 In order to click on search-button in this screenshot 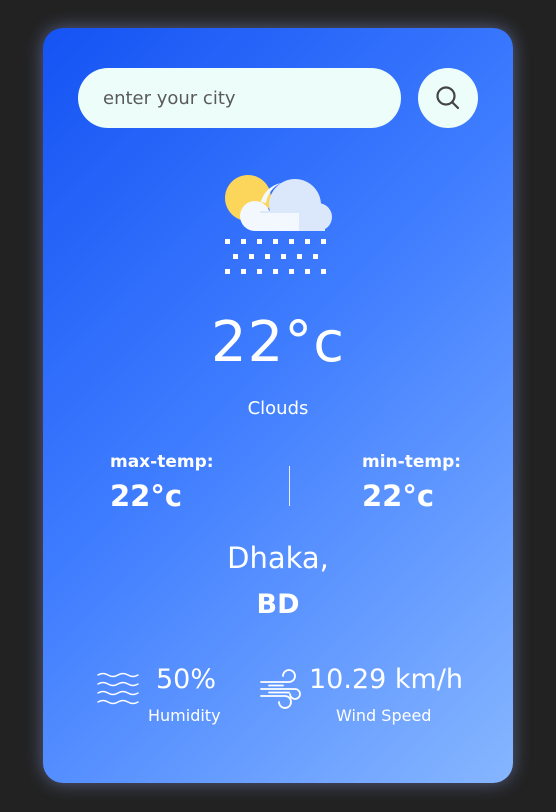, I will do `click(448, 98)`.